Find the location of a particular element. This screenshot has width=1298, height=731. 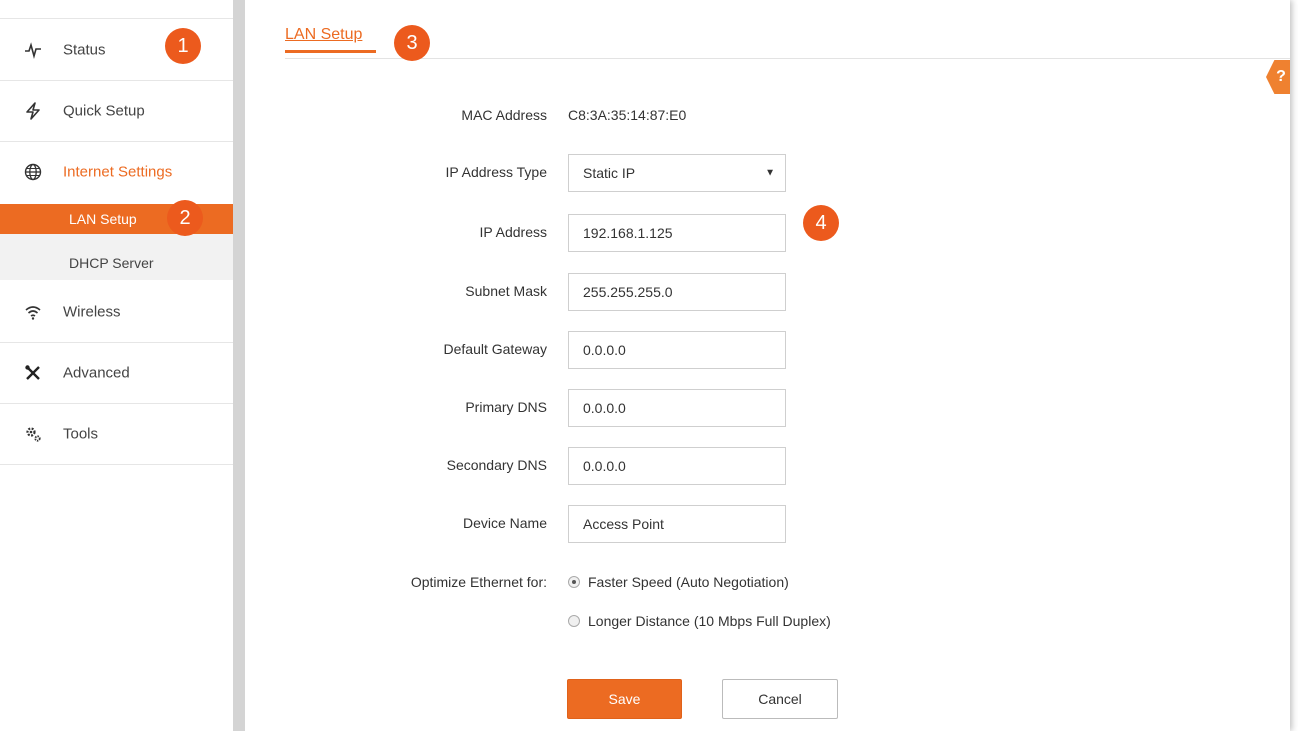

tab-divider is located at coordinates (787, 58).